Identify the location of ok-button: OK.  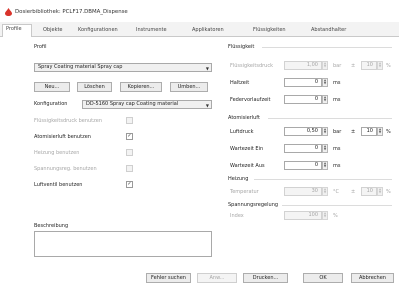
(323, 278).